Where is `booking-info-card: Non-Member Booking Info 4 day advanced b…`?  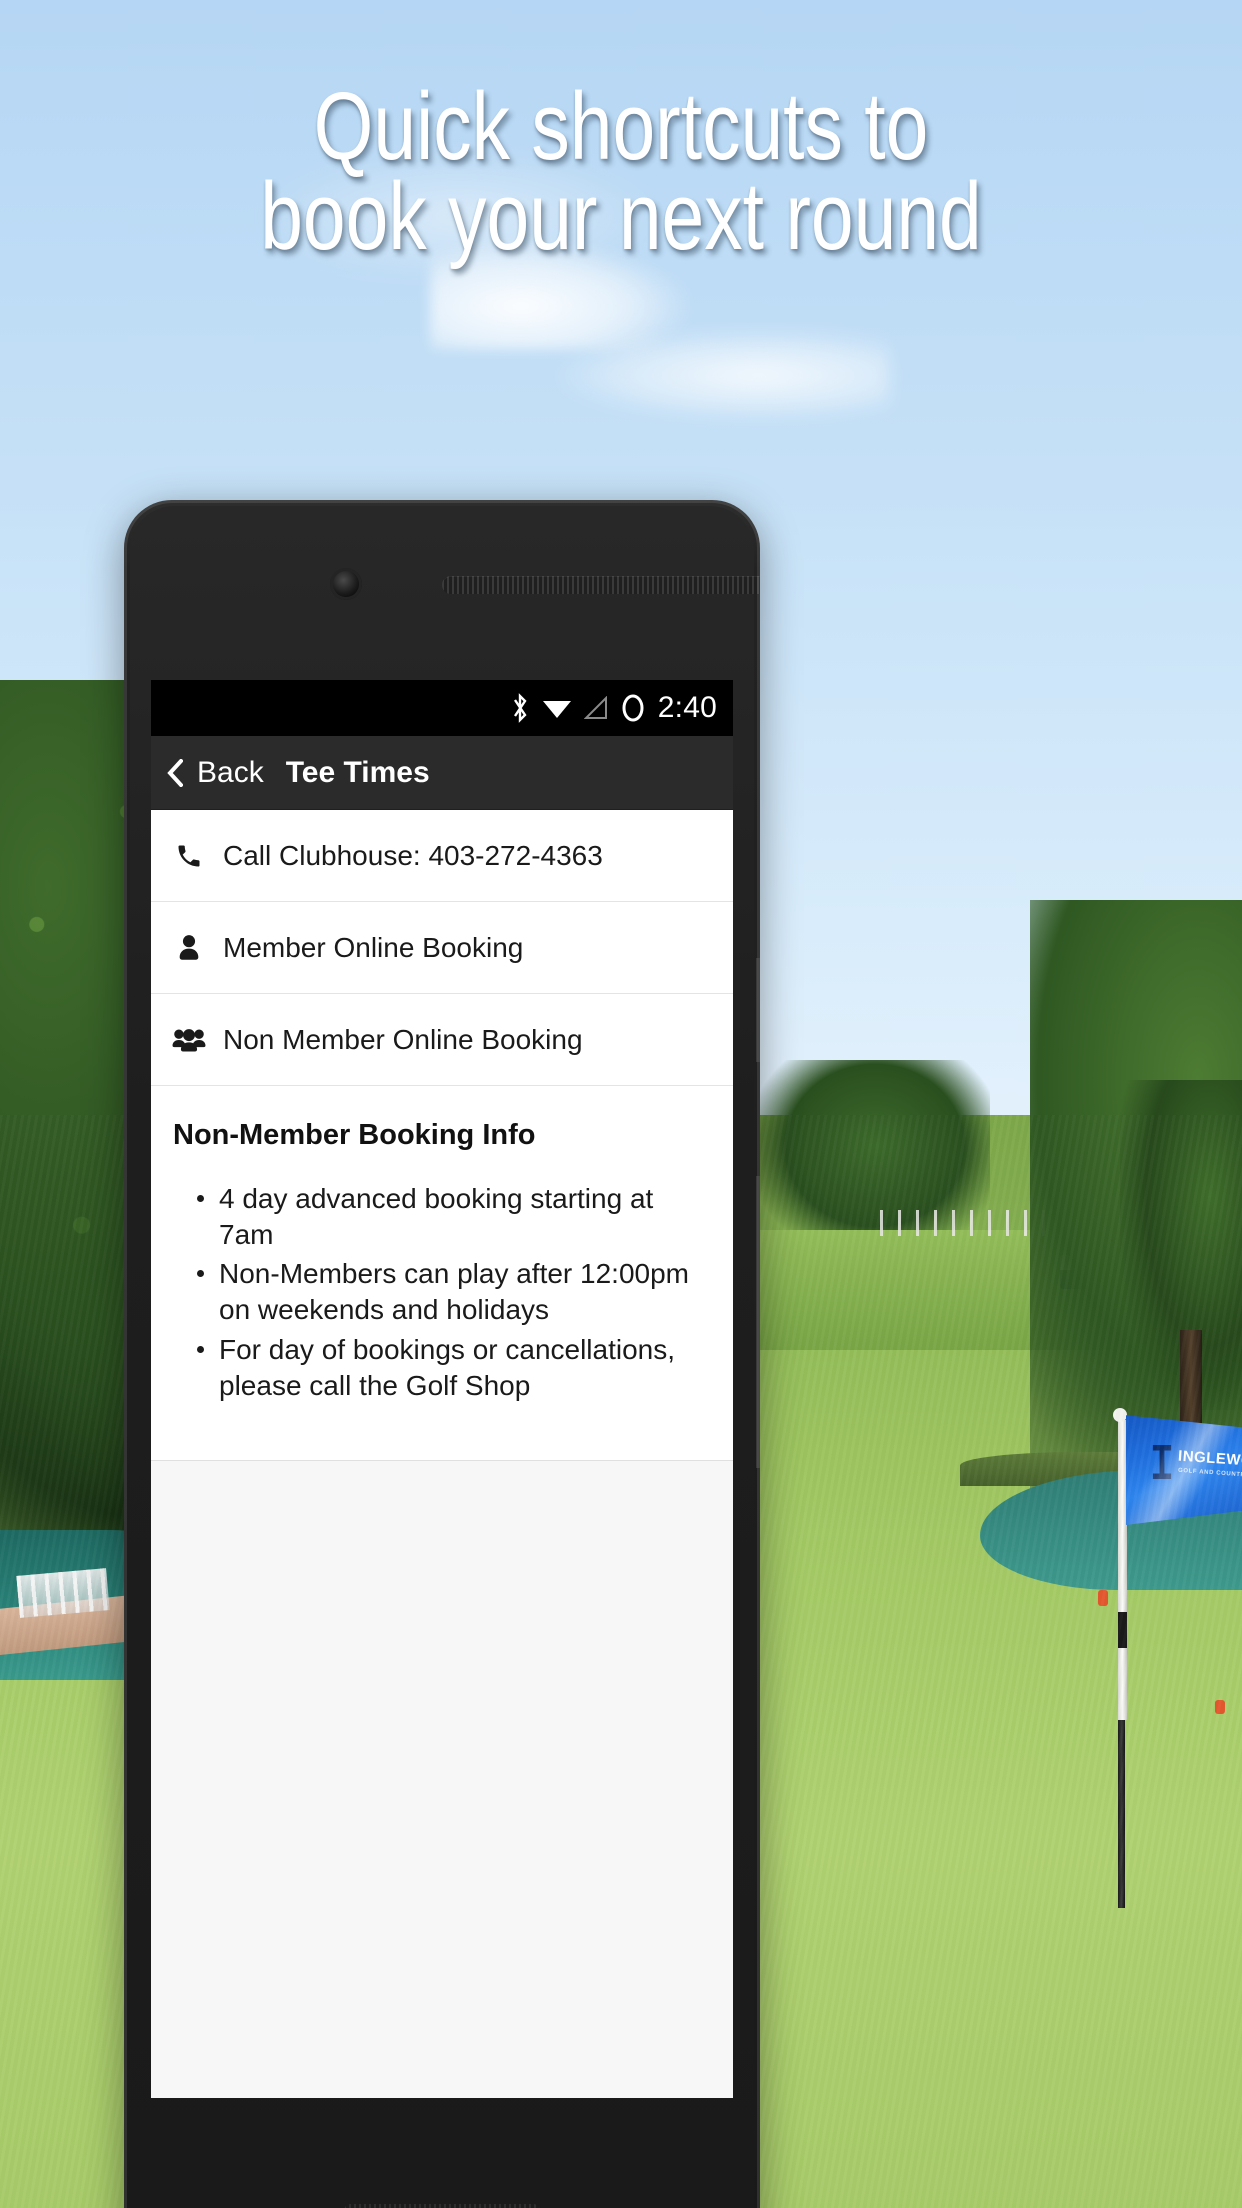 booking-info-card: Non-Member Booking Info 4 day advanced b… is located at coordinates (442, 1273).